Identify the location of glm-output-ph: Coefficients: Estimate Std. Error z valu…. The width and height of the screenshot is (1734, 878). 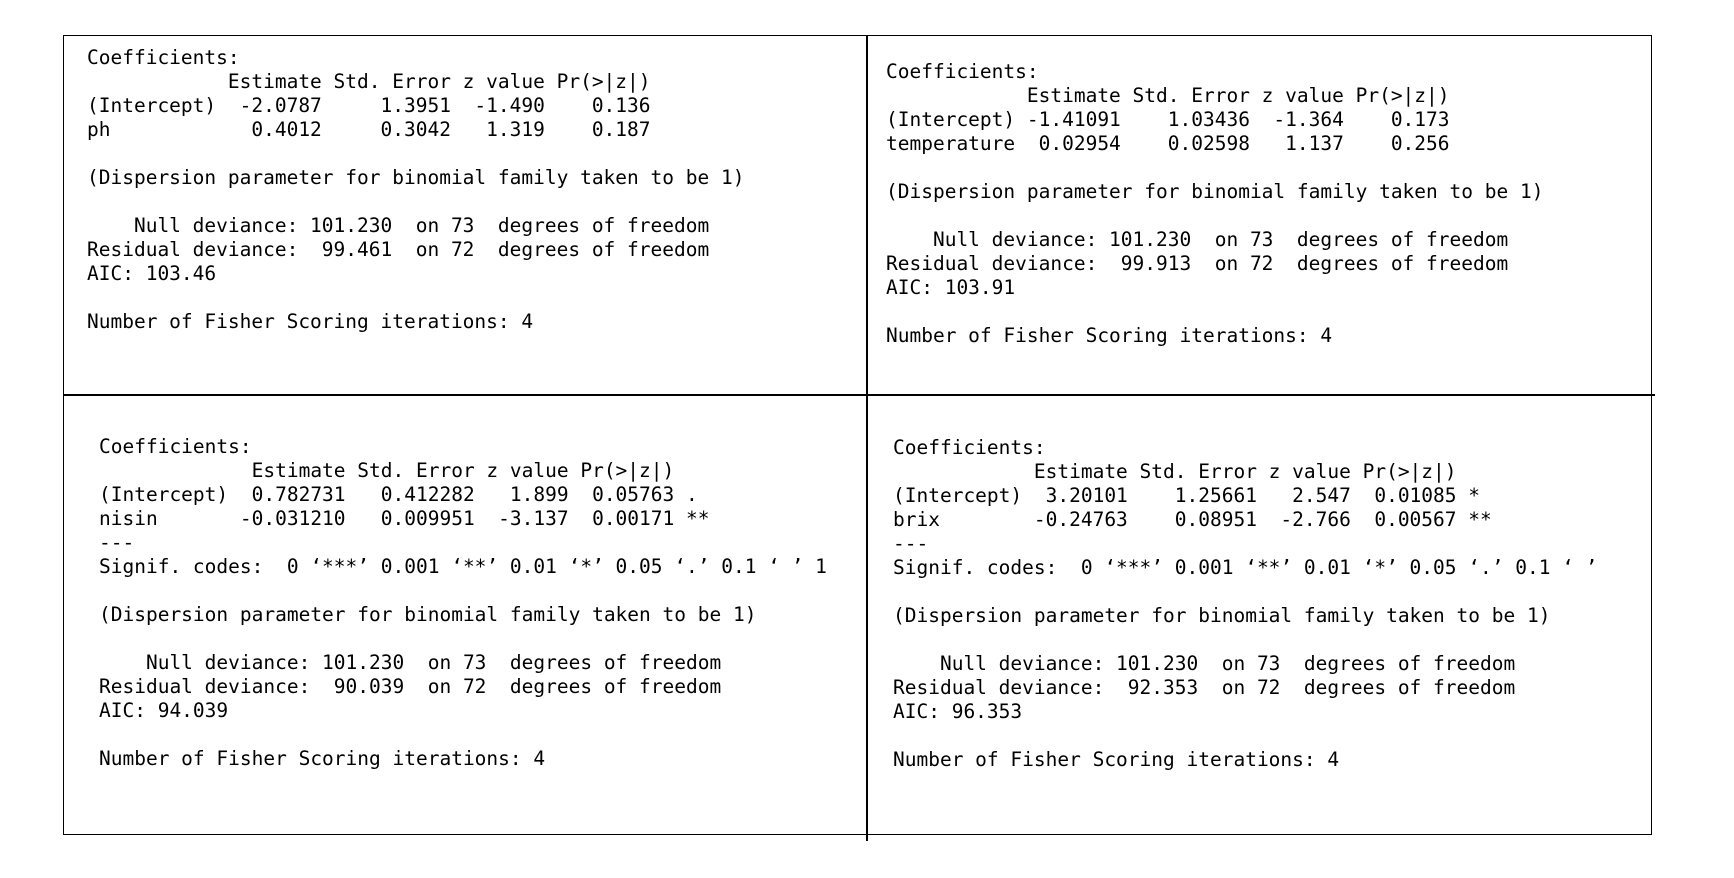
(415, 190).